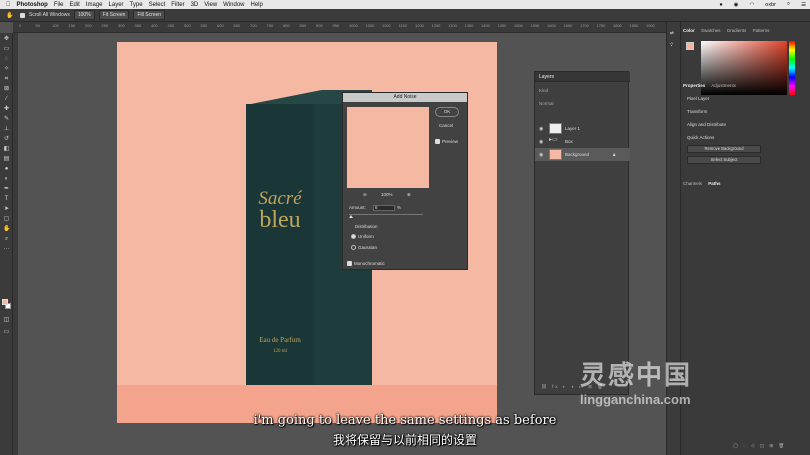 The width and height of the screenshot is (810, 455). I want to click on amount-slider, so click(386, 214).